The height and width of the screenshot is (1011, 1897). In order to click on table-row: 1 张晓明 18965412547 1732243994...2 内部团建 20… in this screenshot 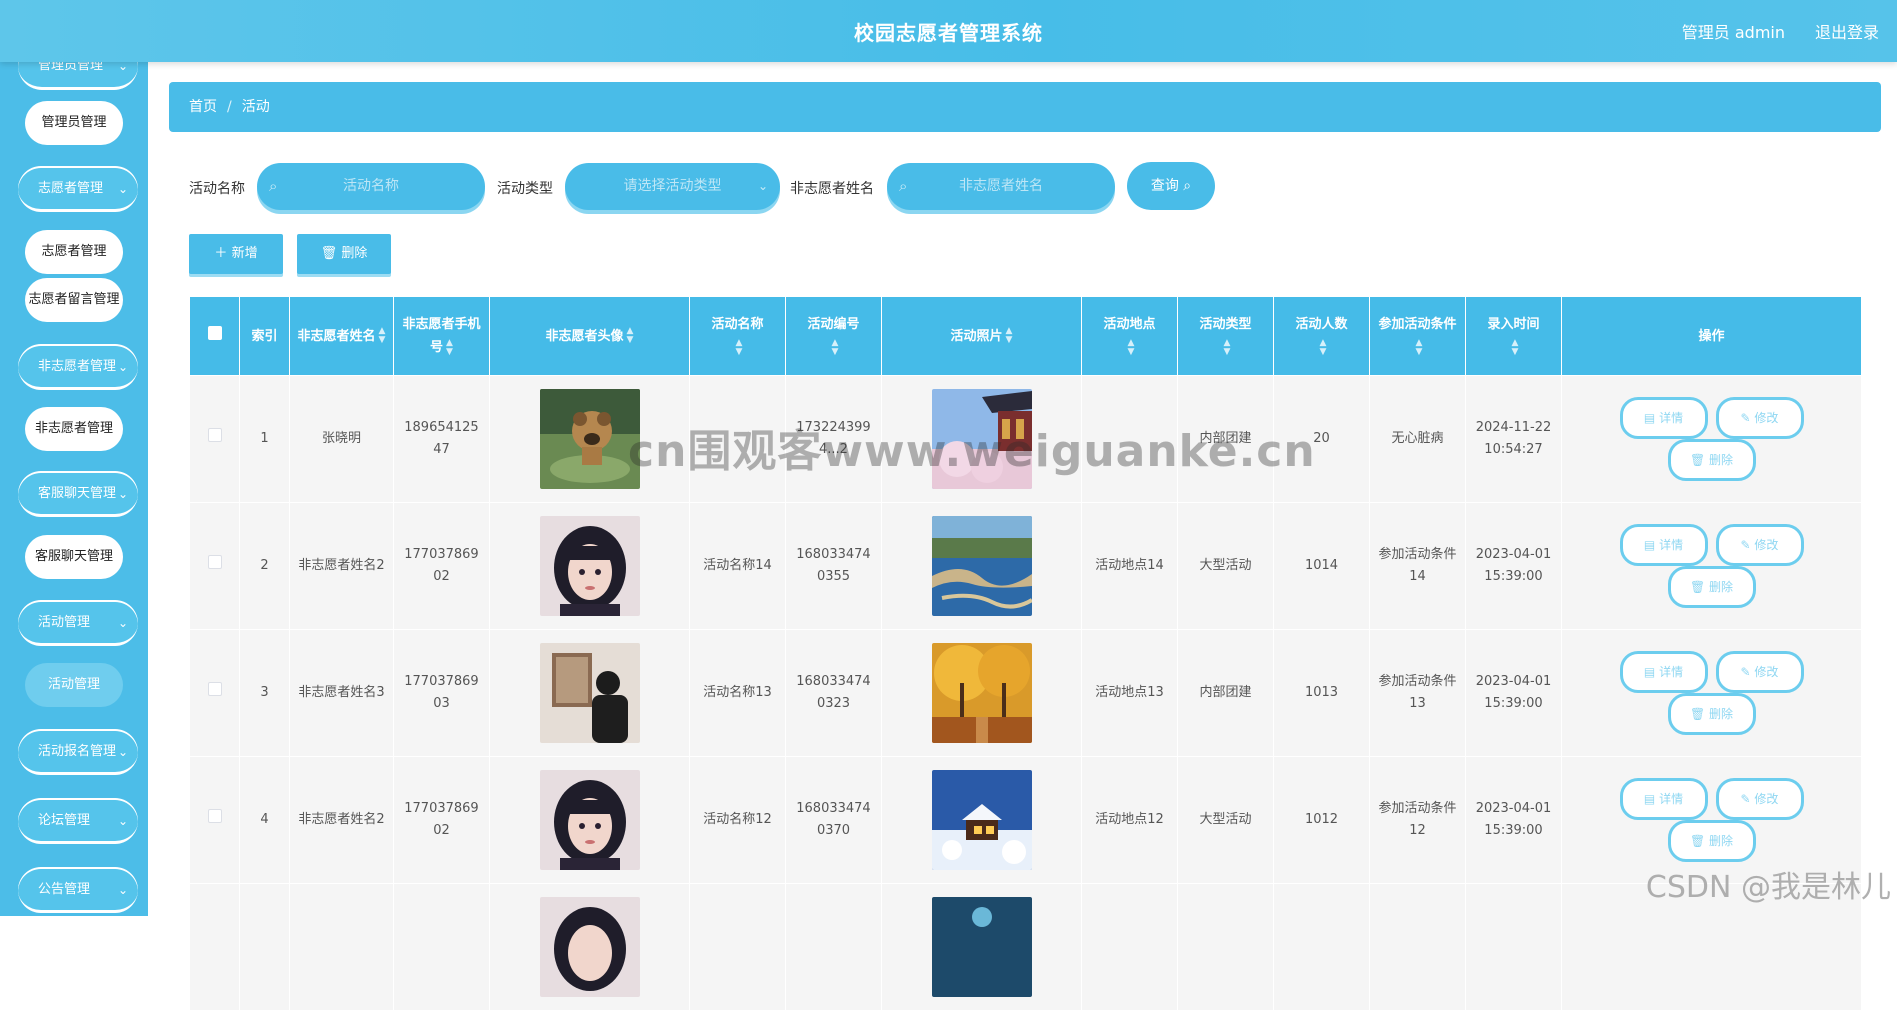, I will do `click(1025, 439)`.